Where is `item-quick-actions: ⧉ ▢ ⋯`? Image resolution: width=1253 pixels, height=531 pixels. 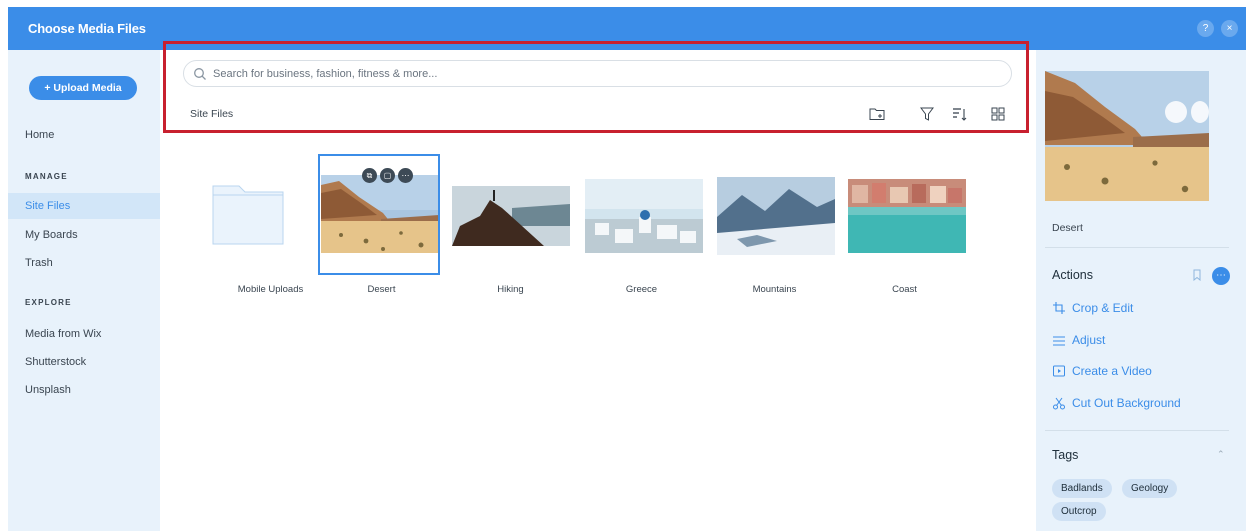
item-quick-actions: ⧉ ▢ ⋯ is located at coordinates (387, 175).